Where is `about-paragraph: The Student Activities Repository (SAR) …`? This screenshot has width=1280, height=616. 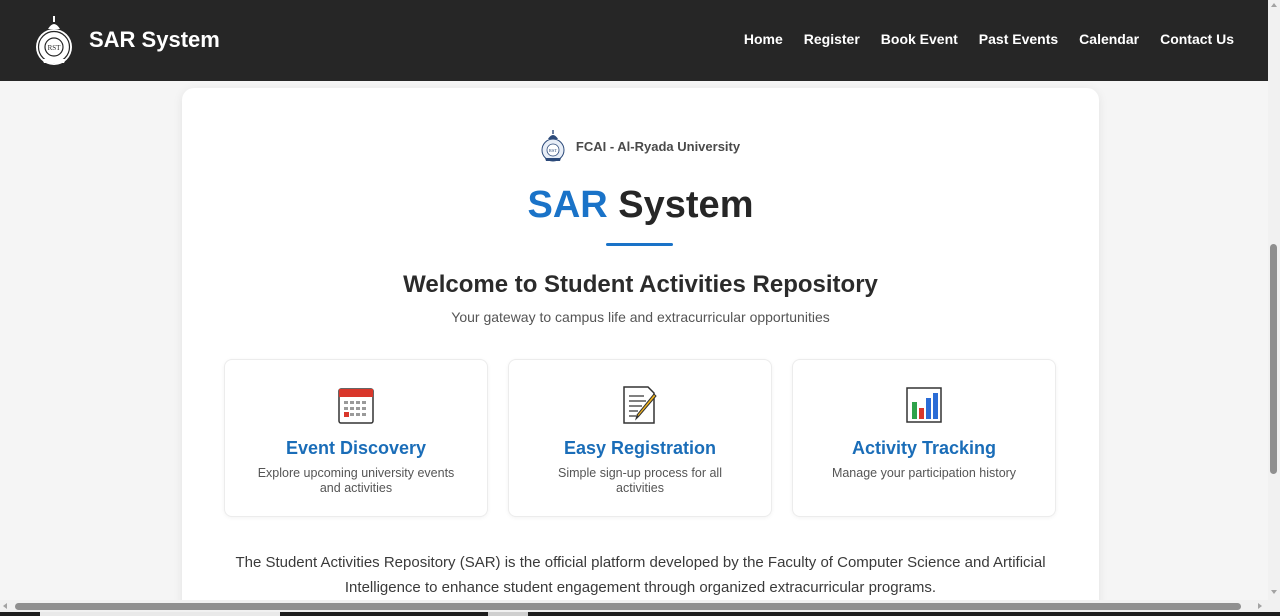
about-paragraph: The Student Activities Repository (SAR) … is located at coordinates (640, 575).